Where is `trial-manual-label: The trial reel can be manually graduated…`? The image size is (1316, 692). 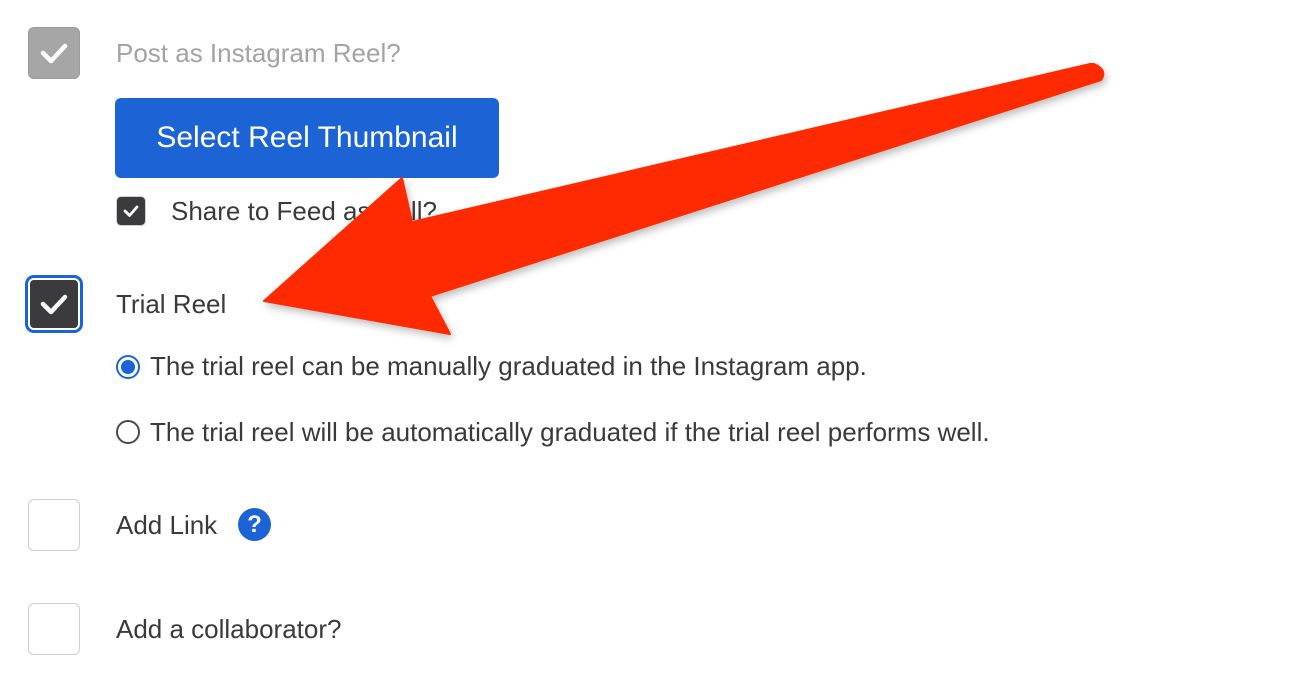 trial-manual-label: The trial reel can be manually graduated… is located at coordinates (508, 366).